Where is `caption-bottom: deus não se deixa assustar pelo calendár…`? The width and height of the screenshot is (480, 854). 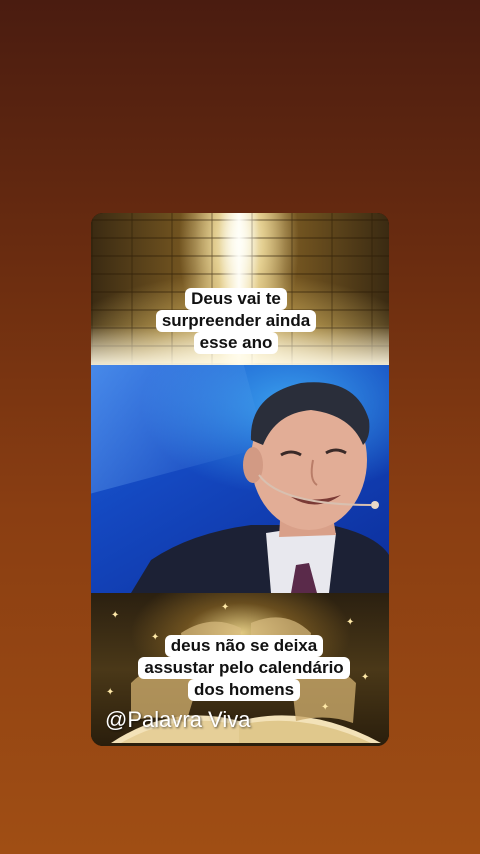
caption-bottom: deus não se deixa assustar pelo calendár… is located at coordinates (244, 668).